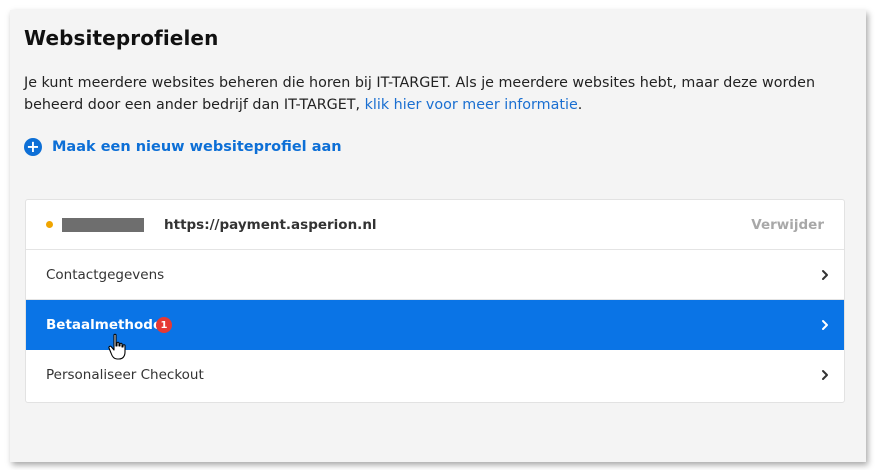 The height and width of the screenshot is (470, 875). I want to click on nav-item-personaliseer-checkout: Personaliseer Checkout, so click(435, 375).